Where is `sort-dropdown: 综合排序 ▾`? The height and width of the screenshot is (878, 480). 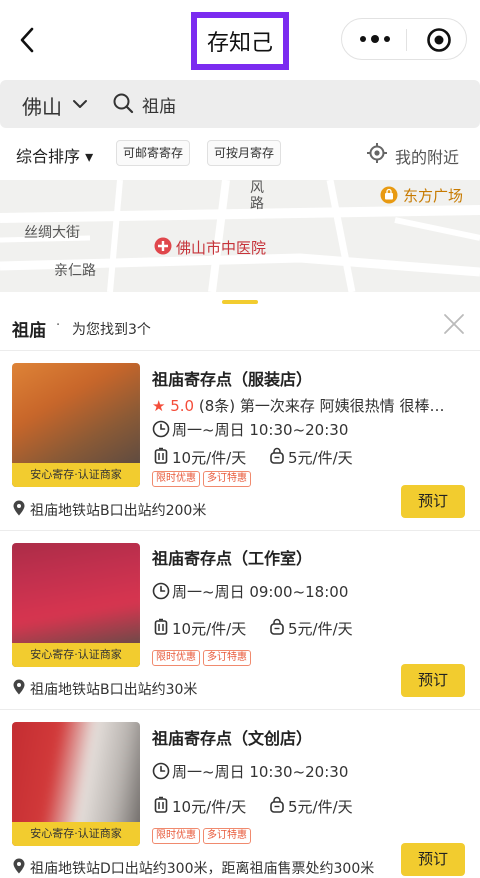
sort-dropdown: 综合排序 ▾ is located at coordinates (54, 155).